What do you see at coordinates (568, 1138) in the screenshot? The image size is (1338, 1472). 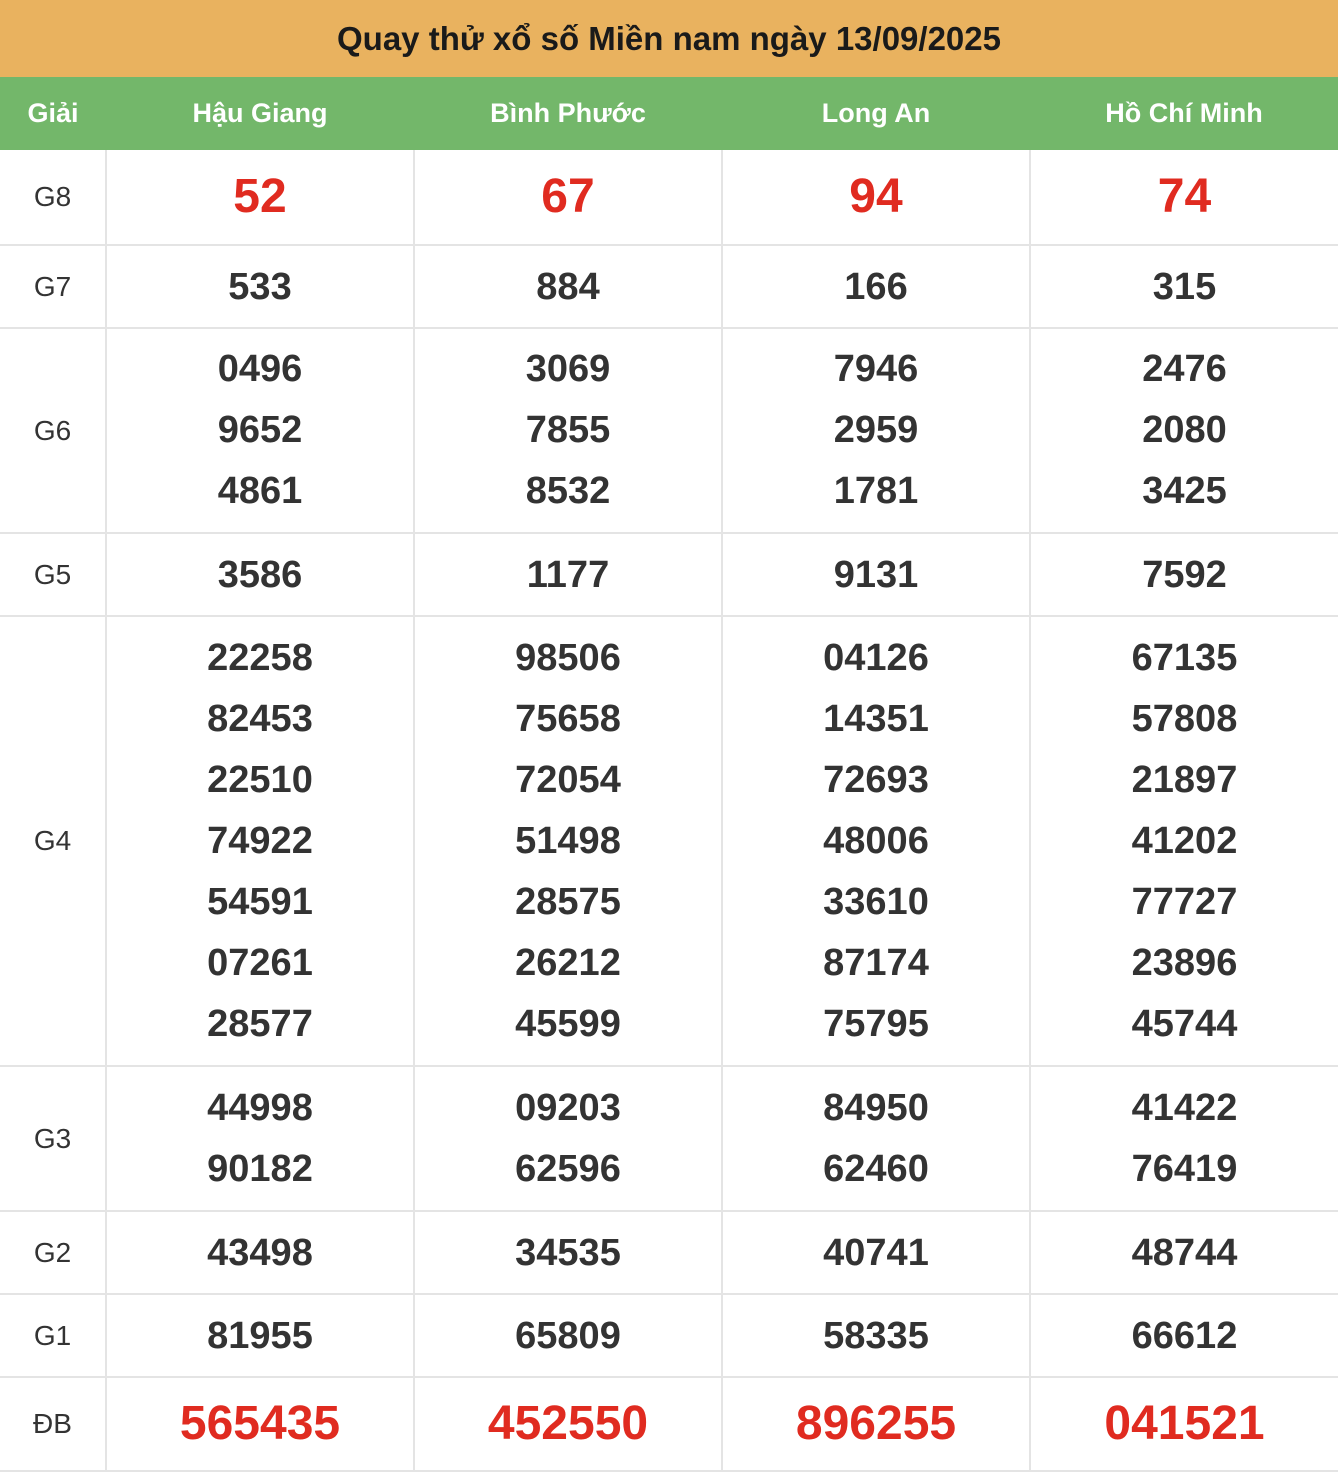 I see `result-cell: 09203 62596` at bounding box center [568, 1138].